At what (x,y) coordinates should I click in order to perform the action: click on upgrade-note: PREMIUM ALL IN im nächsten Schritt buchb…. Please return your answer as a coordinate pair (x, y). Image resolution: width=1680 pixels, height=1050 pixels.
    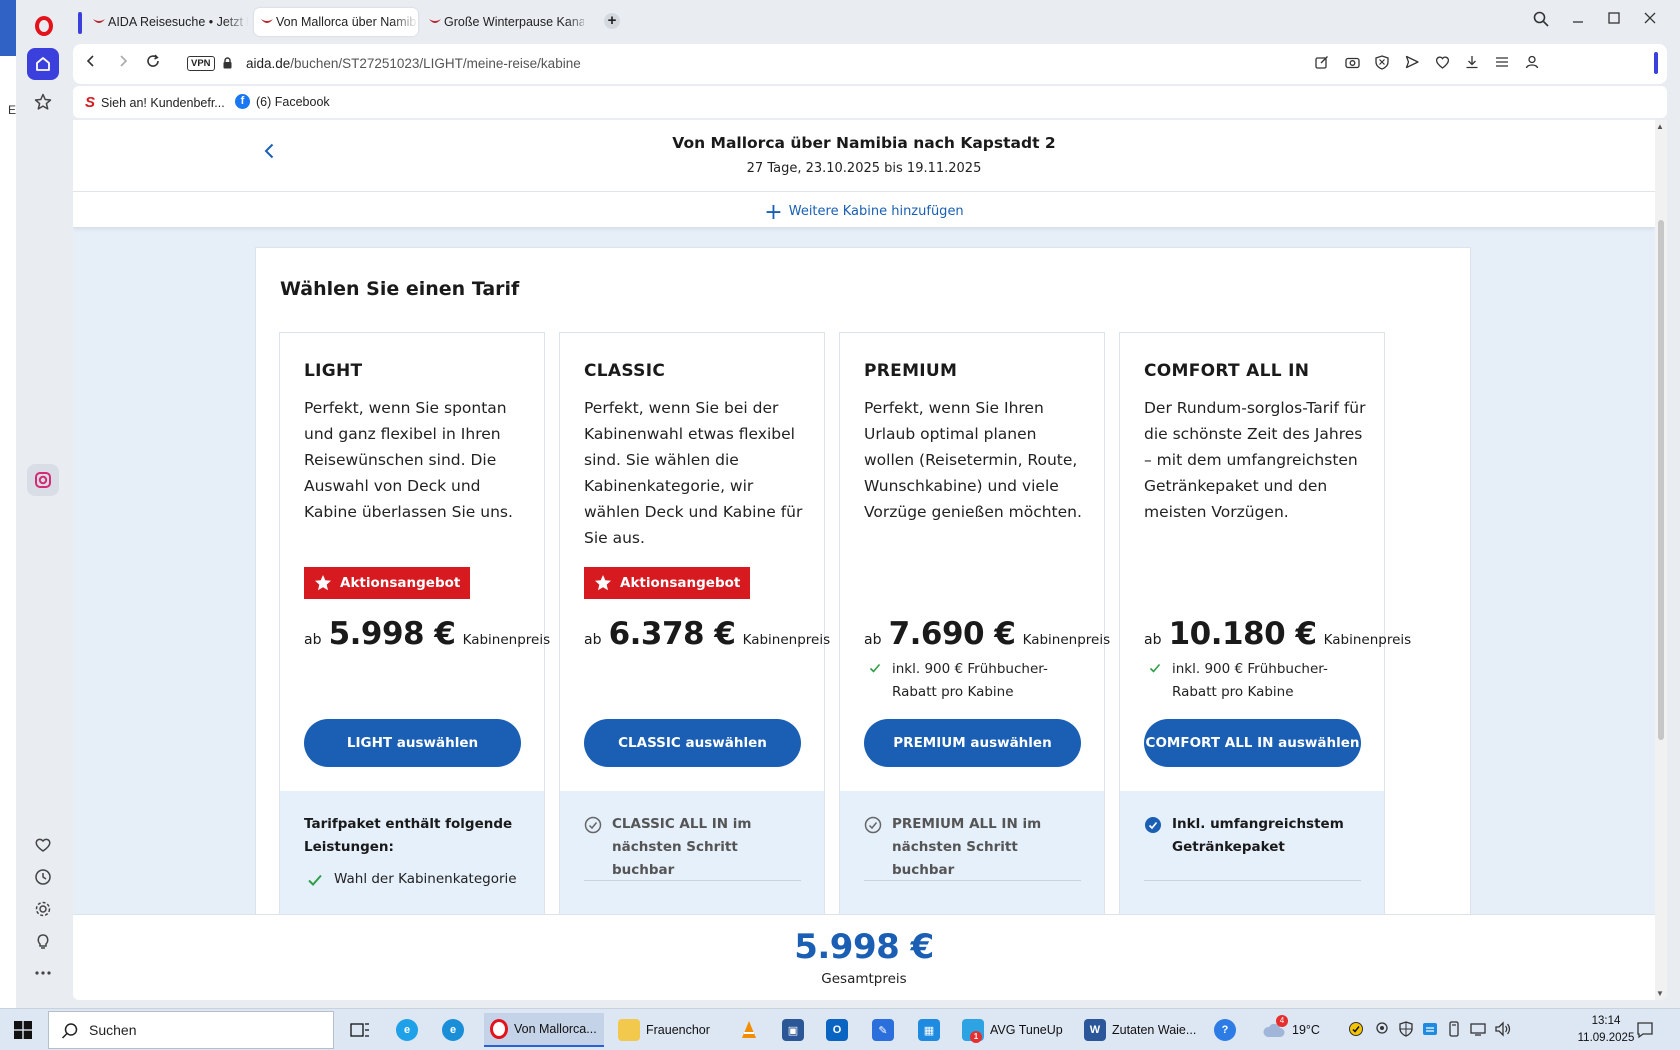
    Looking at the image, I should click on (969, 847).